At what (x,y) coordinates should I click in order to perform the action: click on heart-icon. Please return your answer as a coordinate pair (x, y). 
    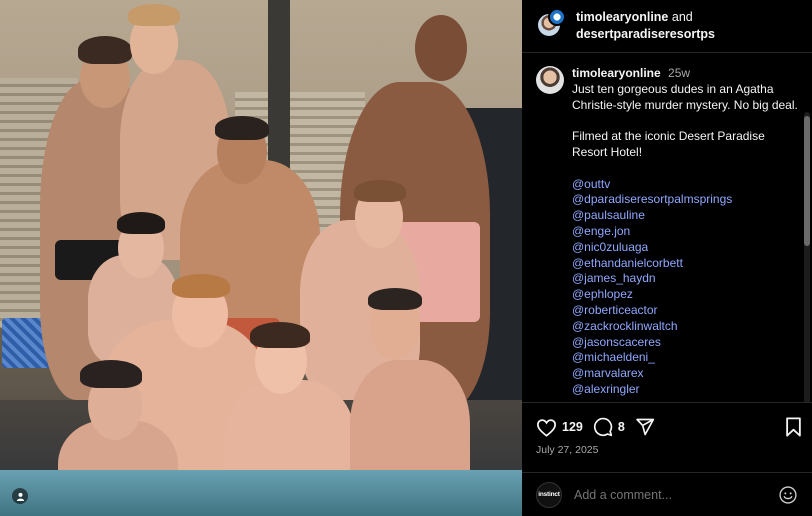
    Looking at the image, I should click on (546, 427).